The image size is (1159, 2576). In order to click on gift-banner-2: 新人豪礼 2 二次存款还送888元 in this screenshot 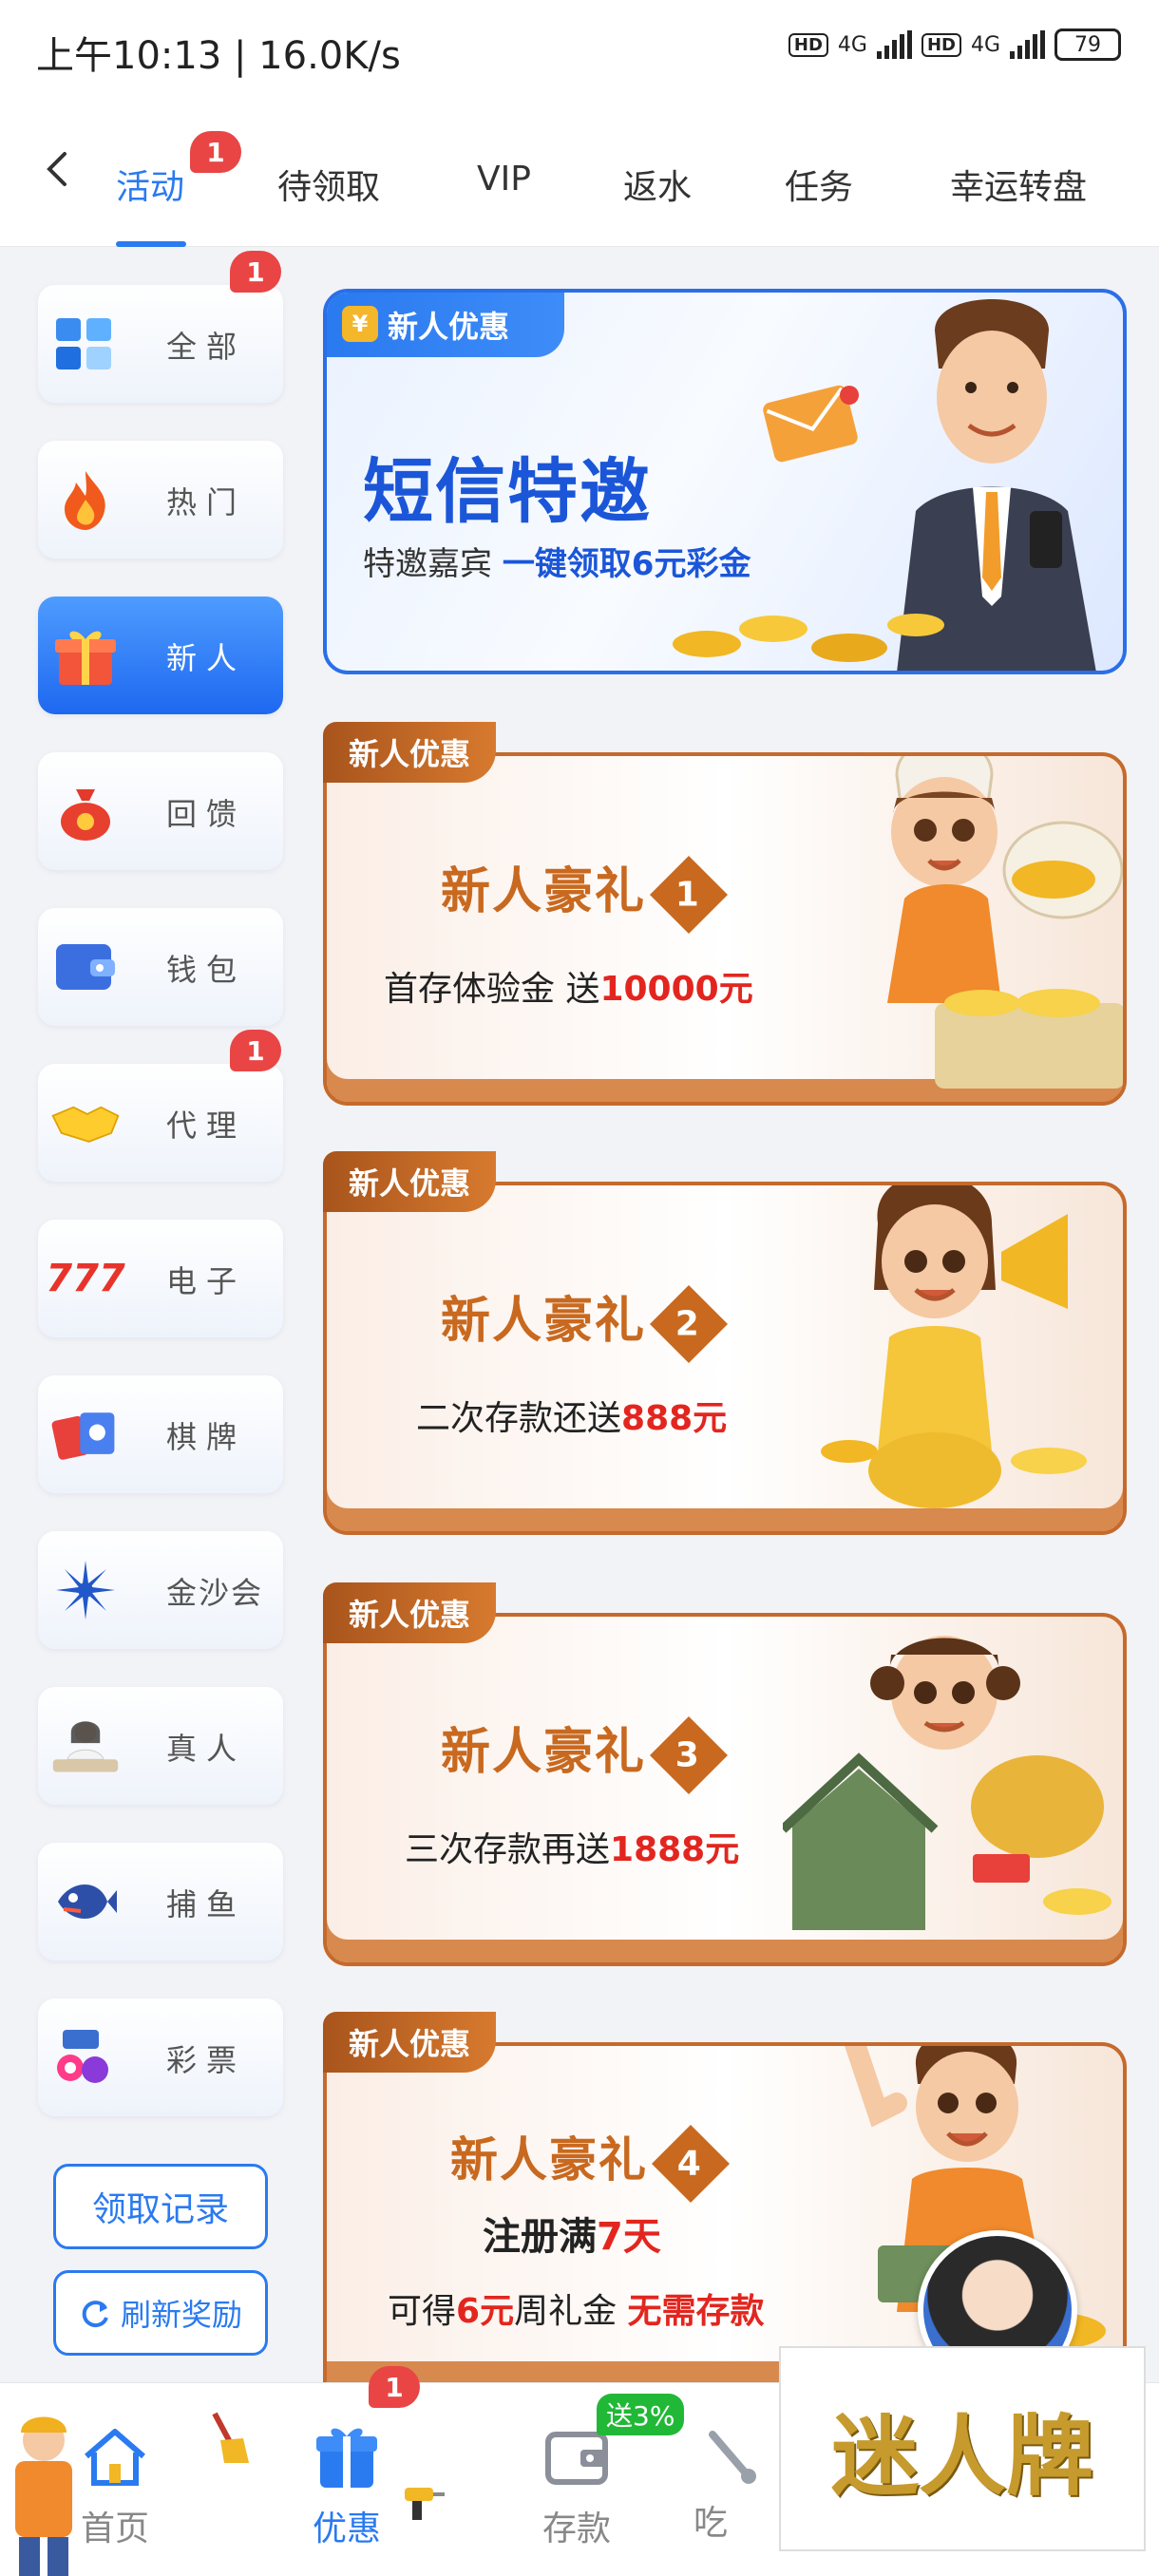, I will do `click(725, 1358)`.